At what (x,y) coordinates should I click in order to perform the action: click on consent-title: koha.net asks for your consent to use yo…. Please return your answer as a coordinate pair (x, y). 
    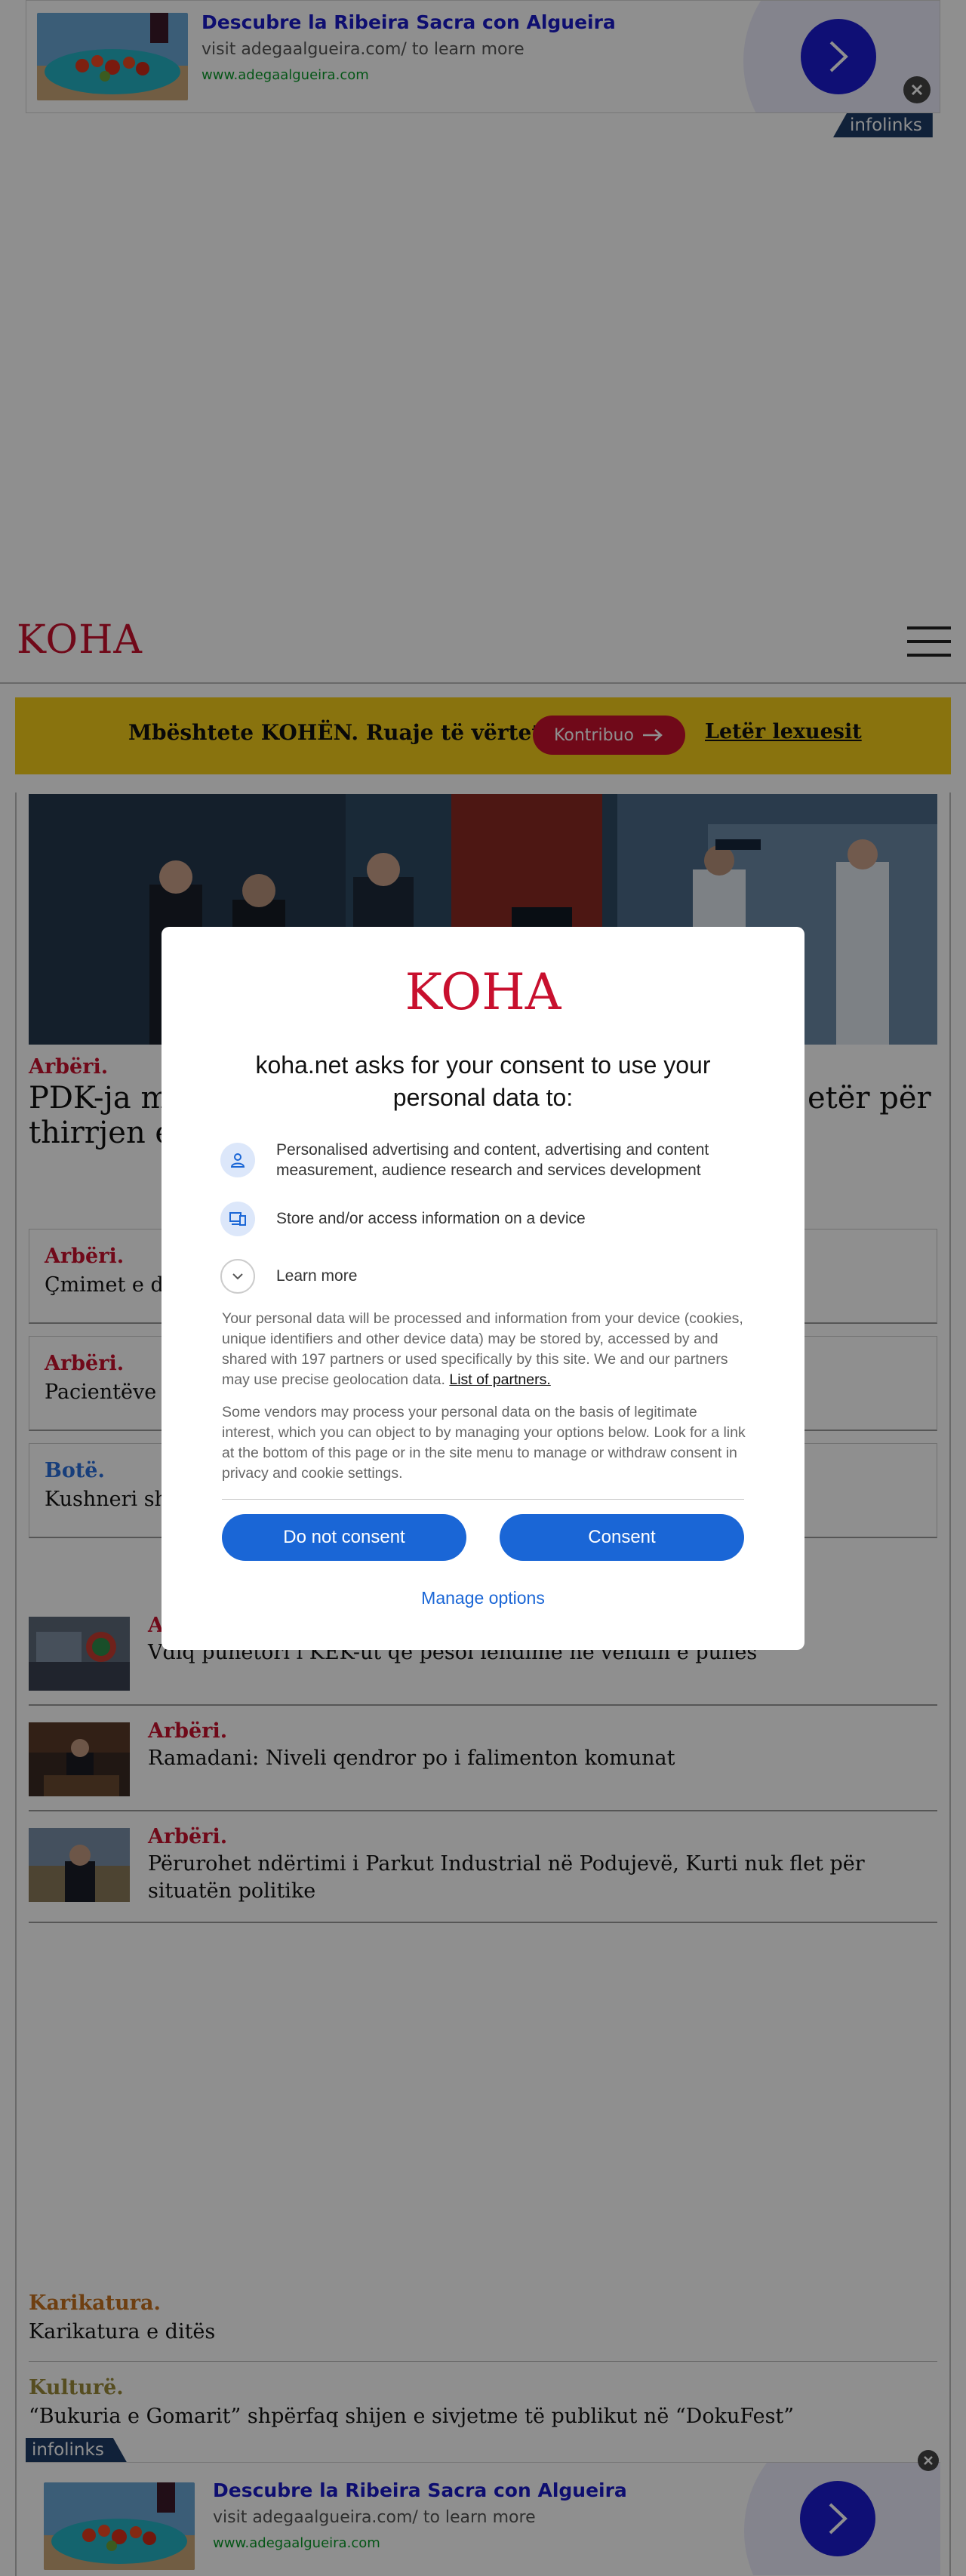
    Looking at the image, I should click on (483, 1081).